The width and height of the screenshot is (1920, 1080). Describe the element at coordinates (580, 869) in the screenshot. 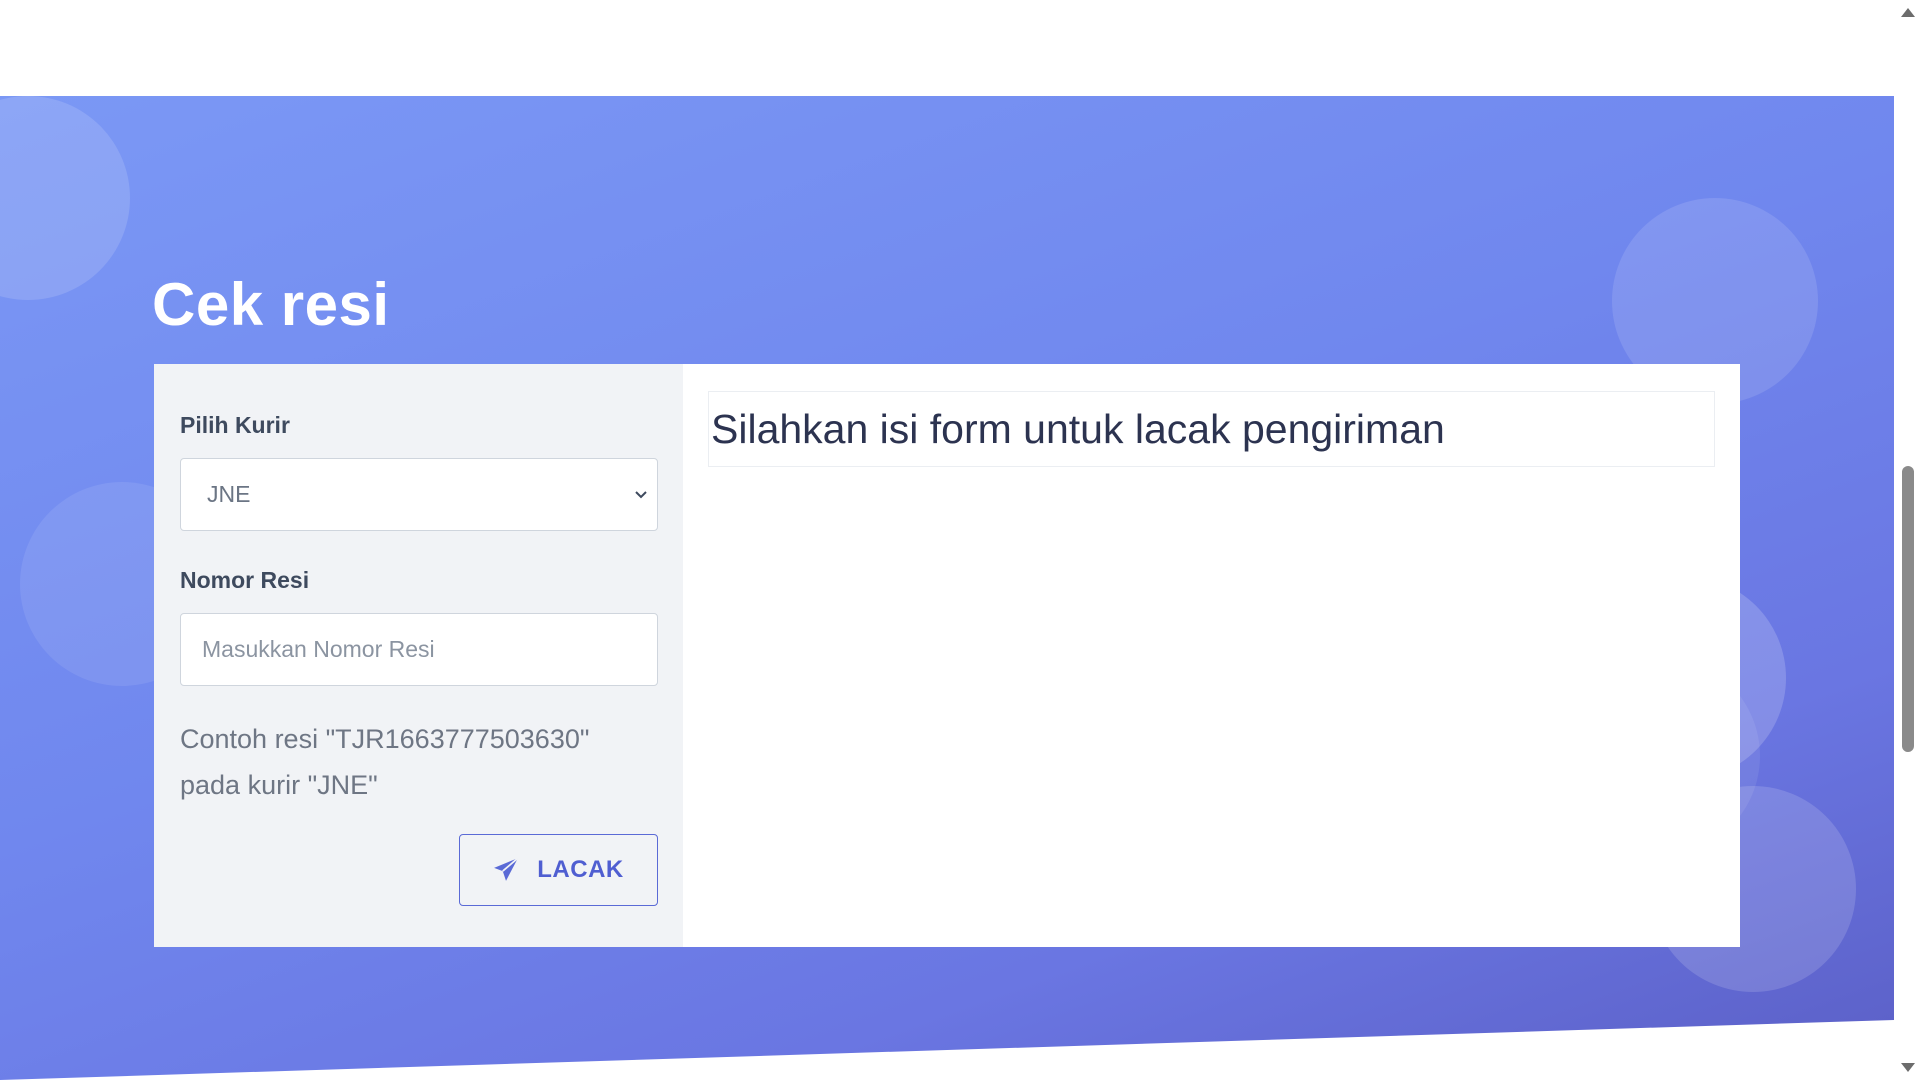

I see `track-button-label: LACAK` at that location.